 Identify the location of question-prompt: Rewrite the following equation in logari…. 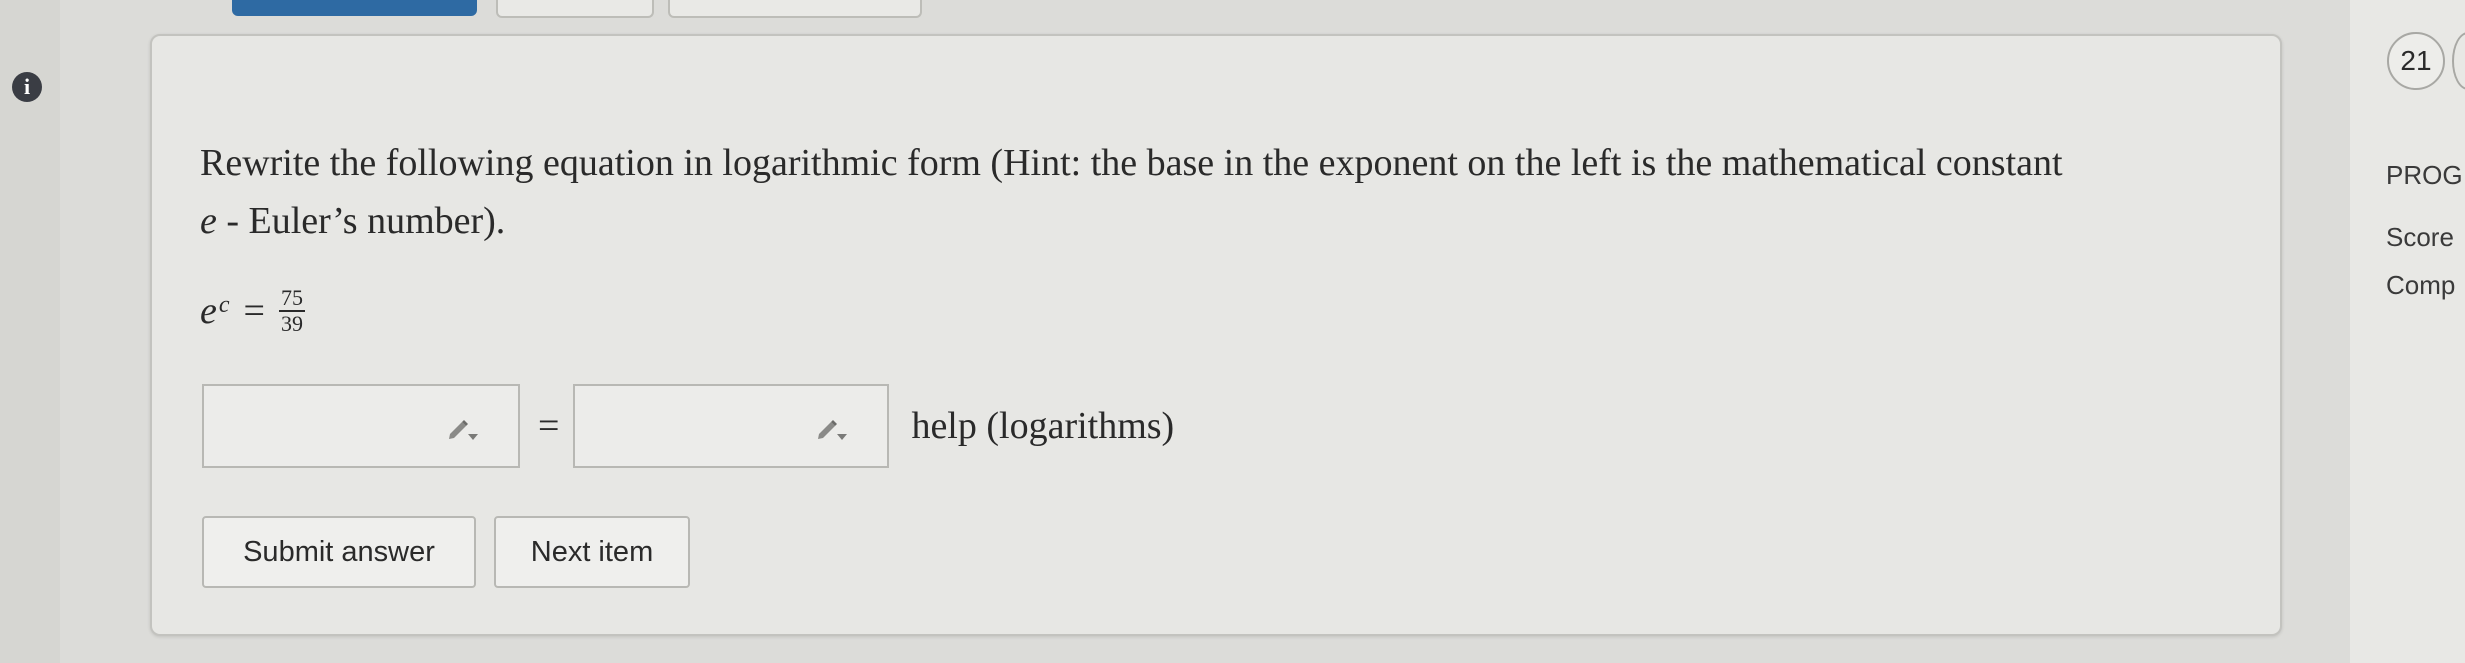
(1220, 192).